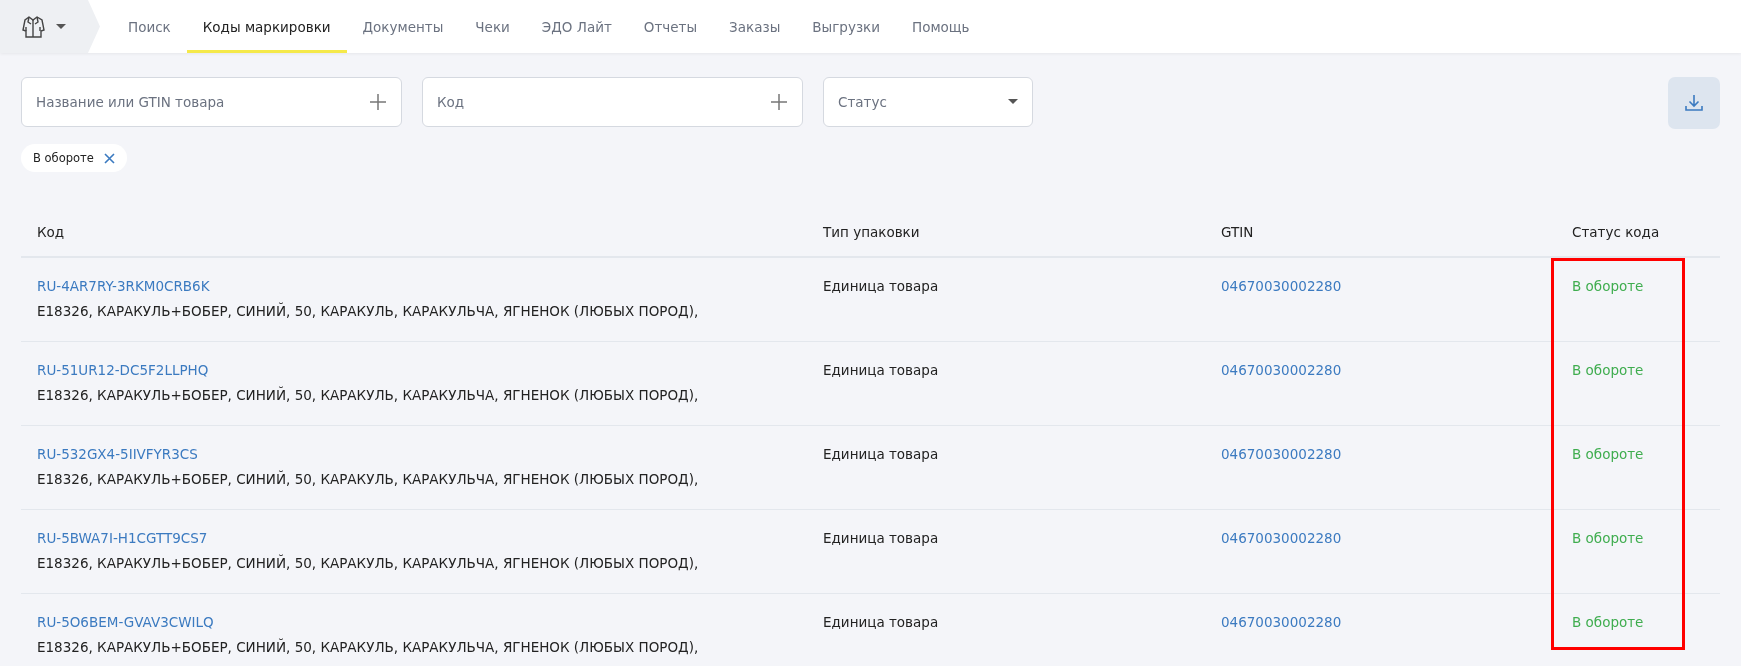 The image size is (1741, 666). What do you see at coordinates (266, 26) in the screenshot?
I see `nav-tab: Коды маркировки` at bounding box center [266, 26].